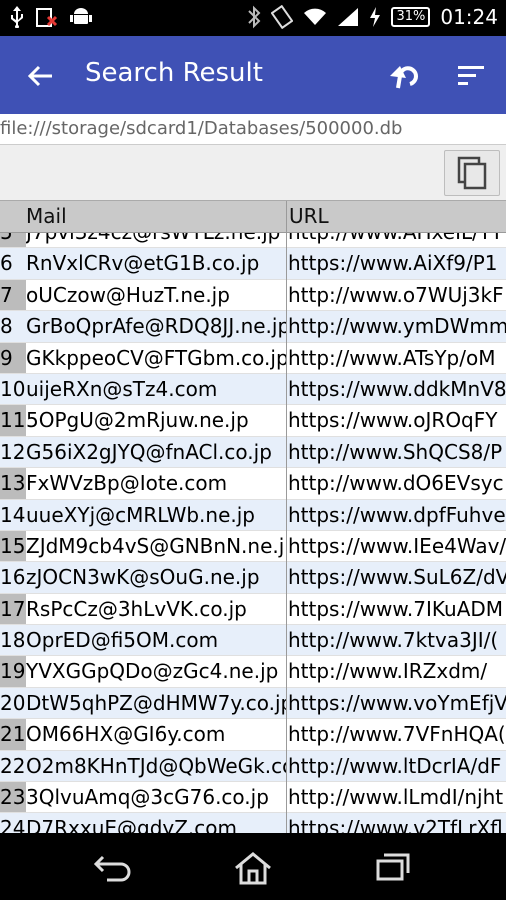 The width and height of the screenshot is (506, 900). Describe the element at coordinates (13, 608) in the screenshot. I see `row-number: 17` at that location.